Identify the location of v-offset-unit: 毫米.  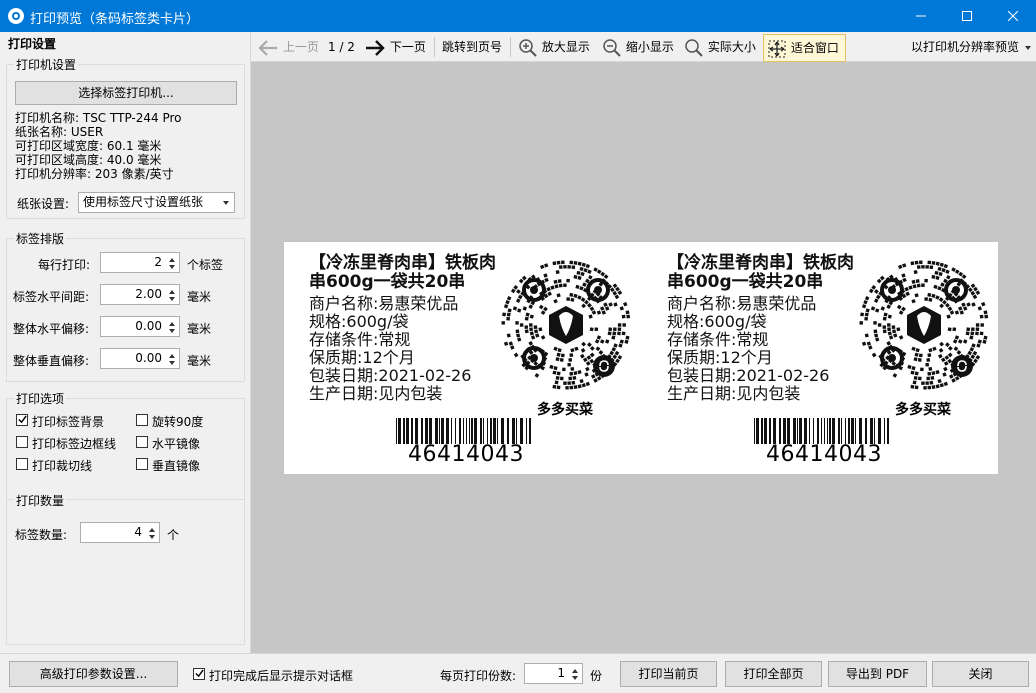
(199, 361).